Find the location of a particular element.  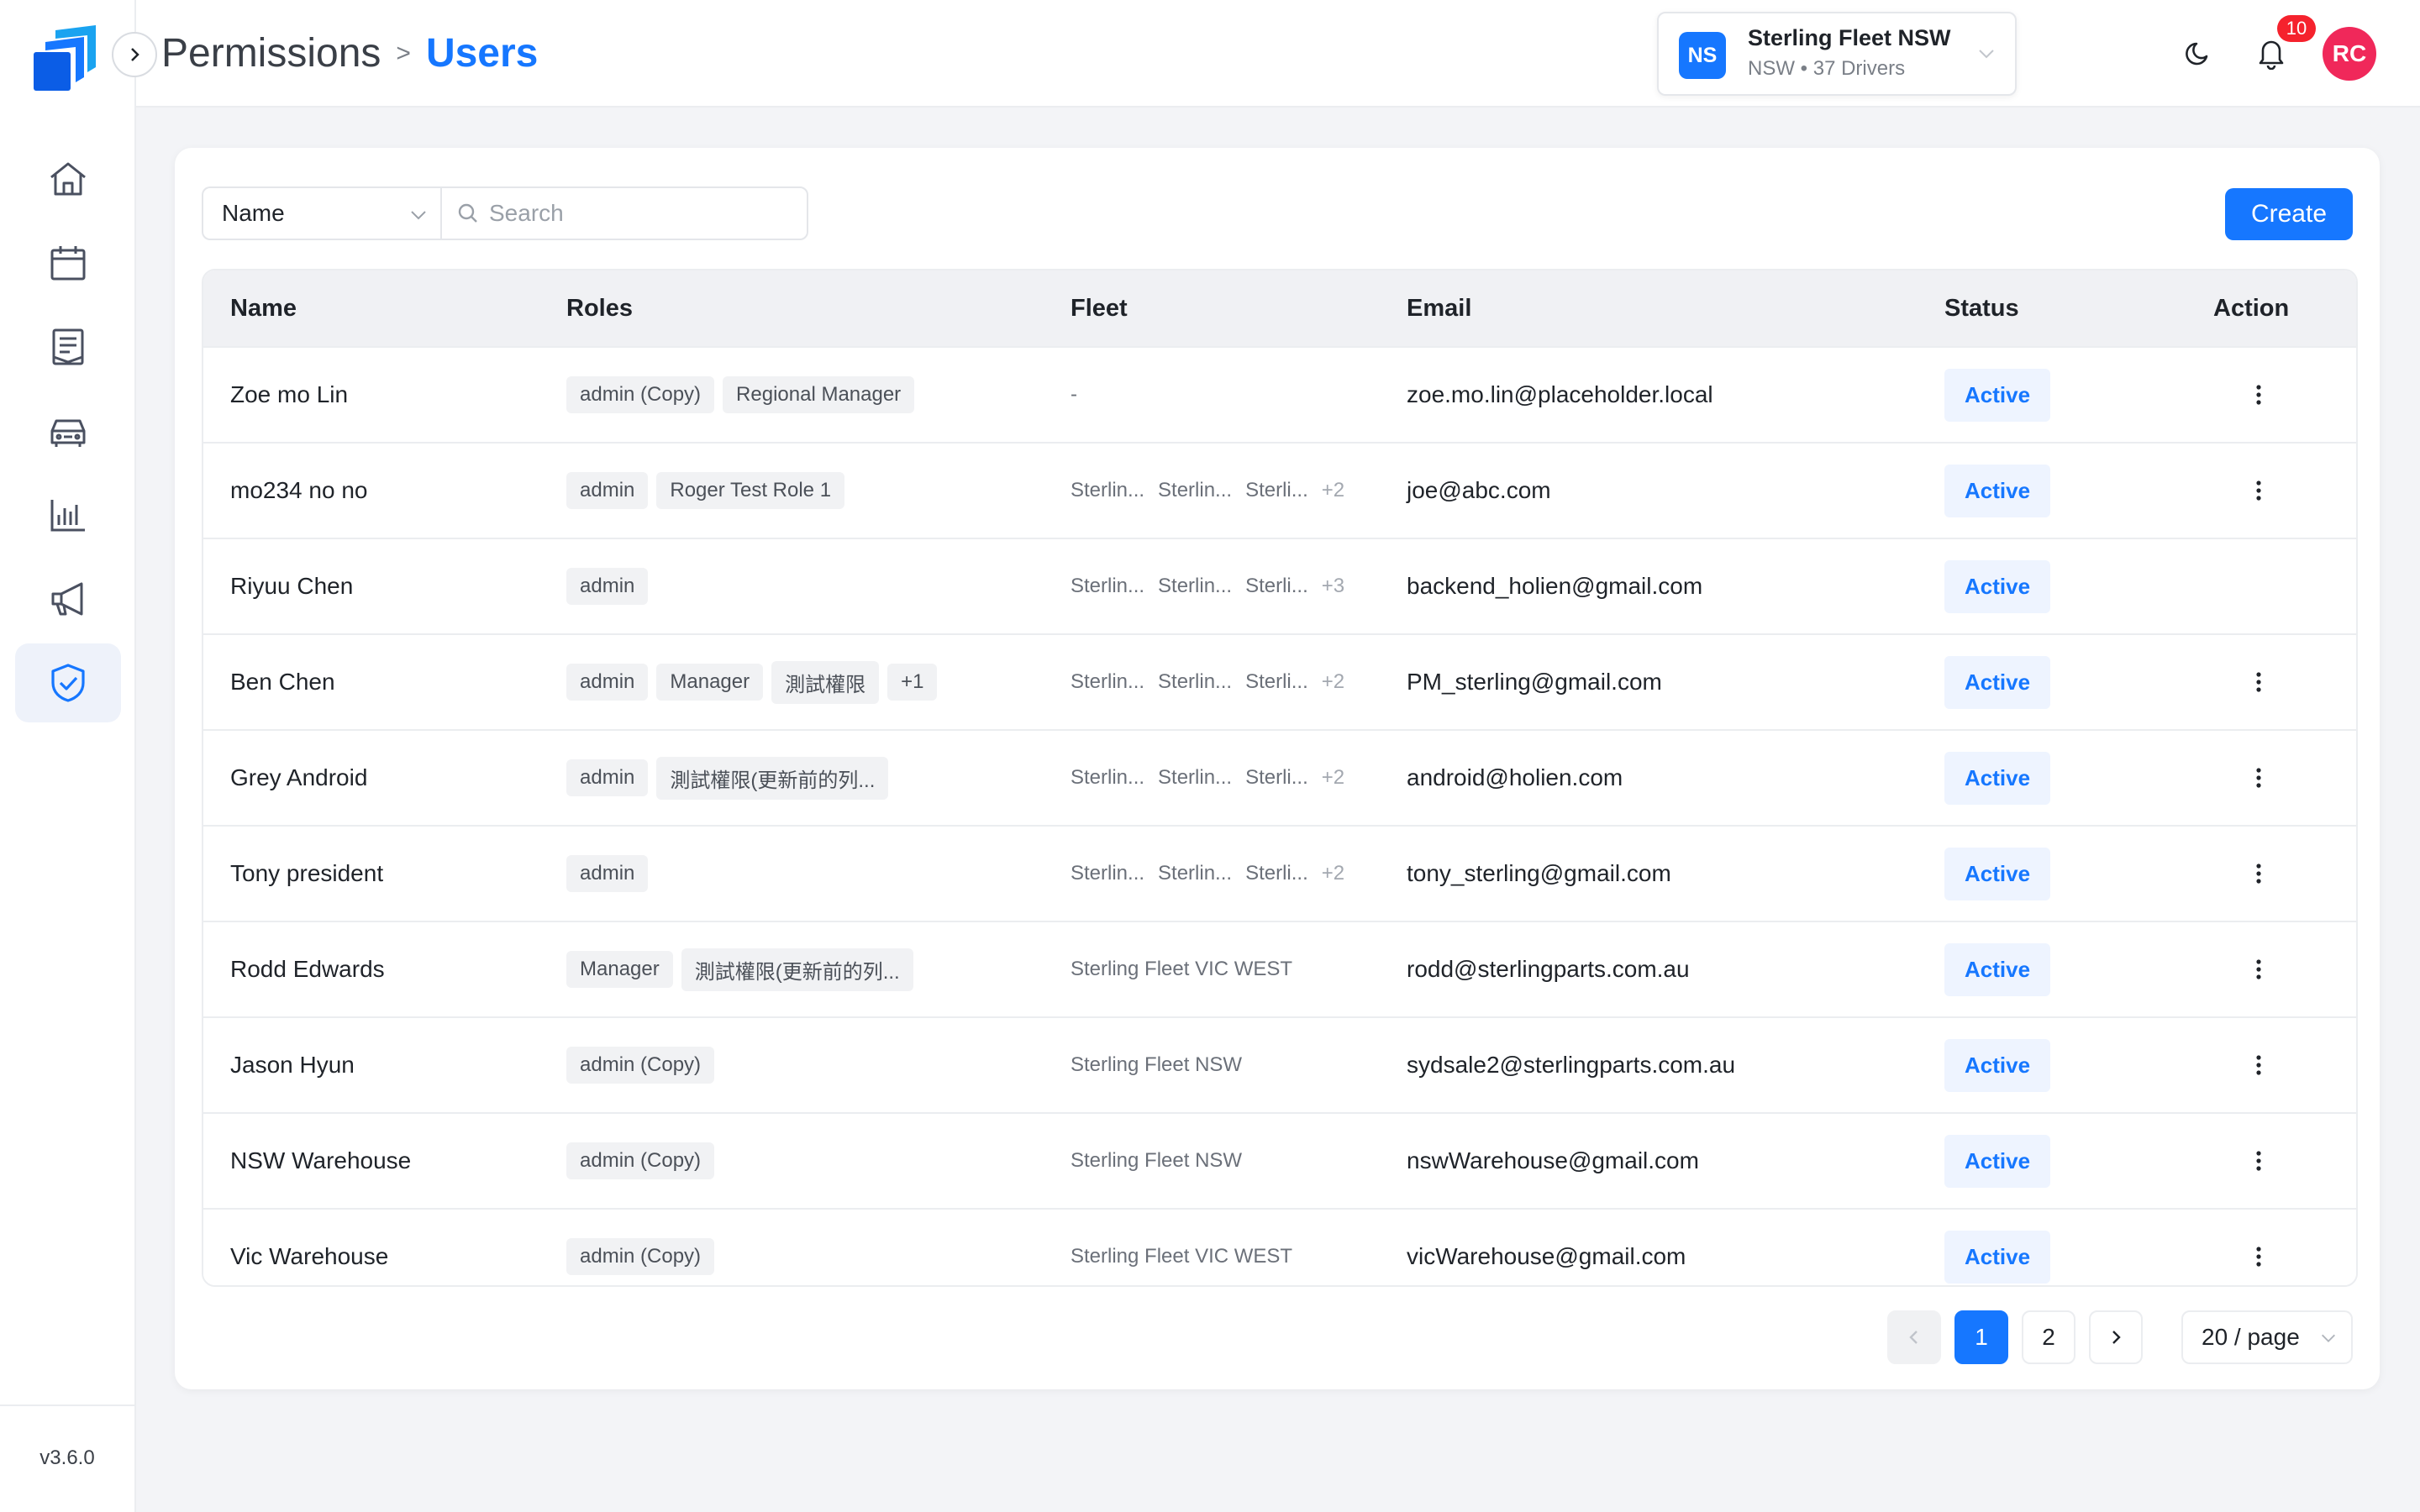

user-fleets: Sterling Fleet VIC WEST is located at coordinates (1182, 1247).